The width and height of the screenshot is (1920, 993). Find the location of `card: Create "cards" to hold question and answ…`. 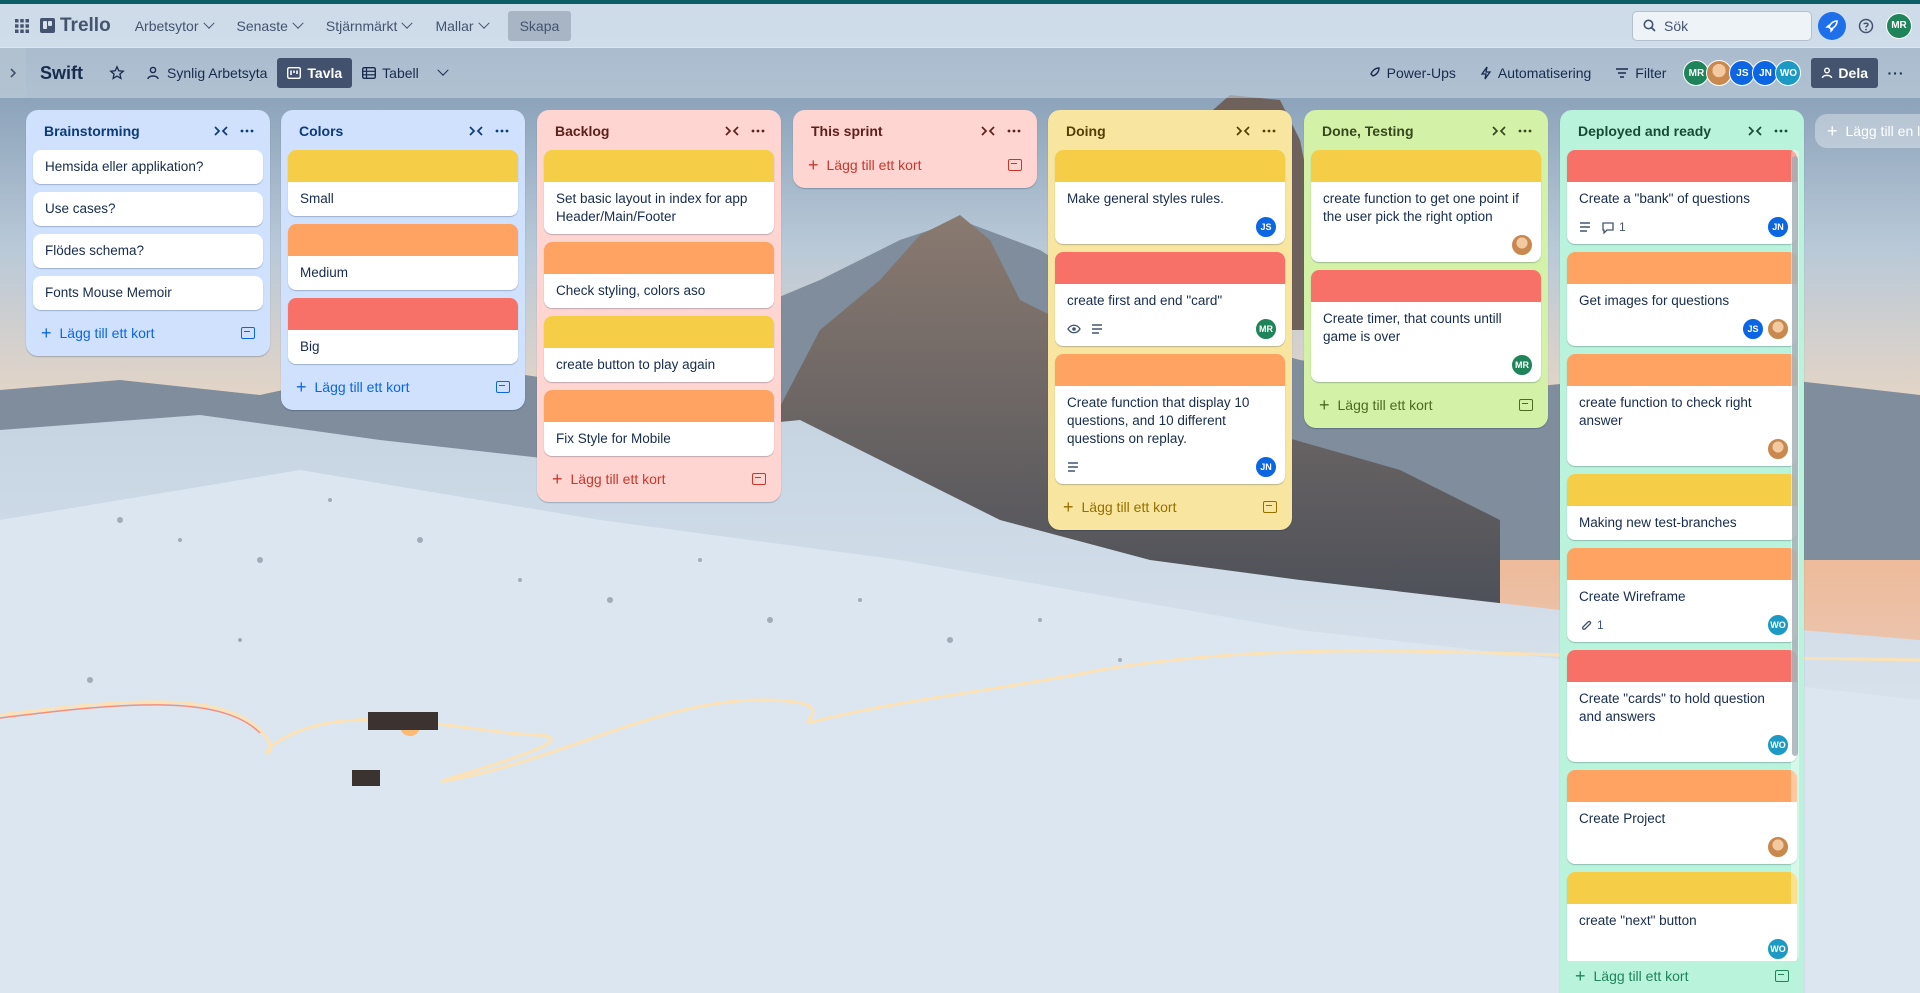

card: Create "cards" to hold question and answ… is located at coordinates (1682, 706).